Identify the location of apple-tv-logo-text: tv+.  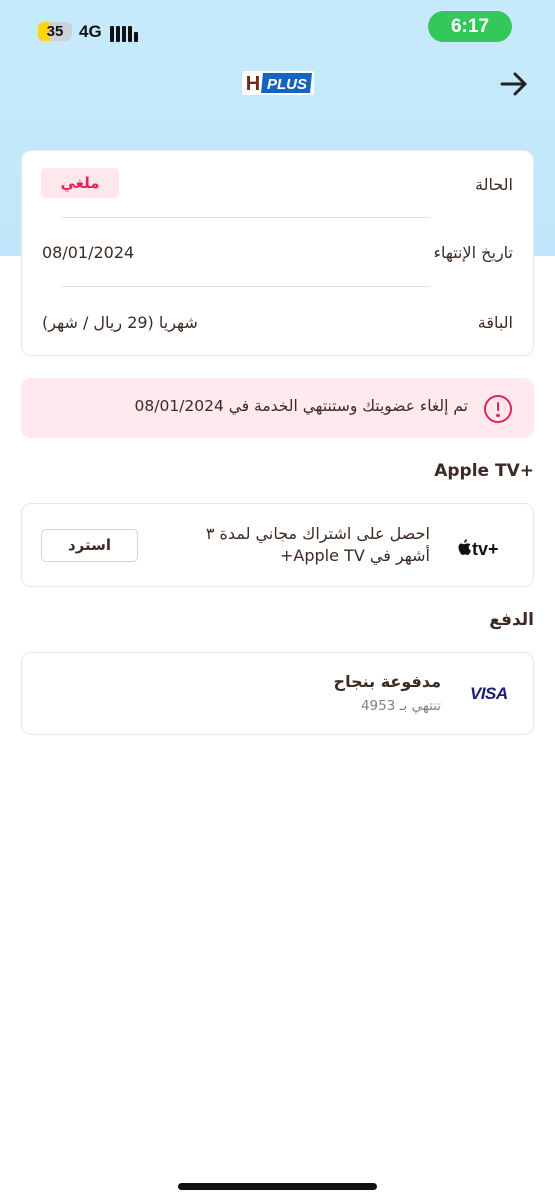
(485, 549).